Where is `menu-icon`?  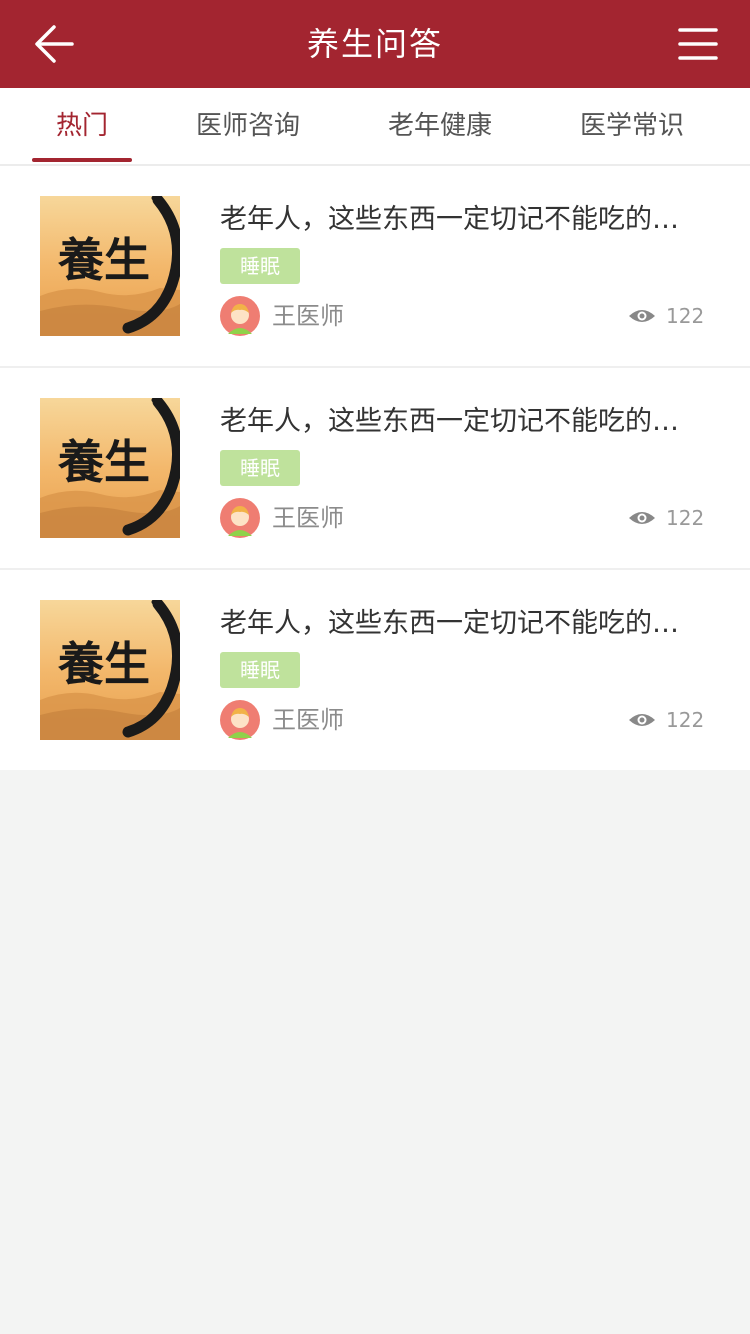
menu-icon is located at coordinates (698, 44).